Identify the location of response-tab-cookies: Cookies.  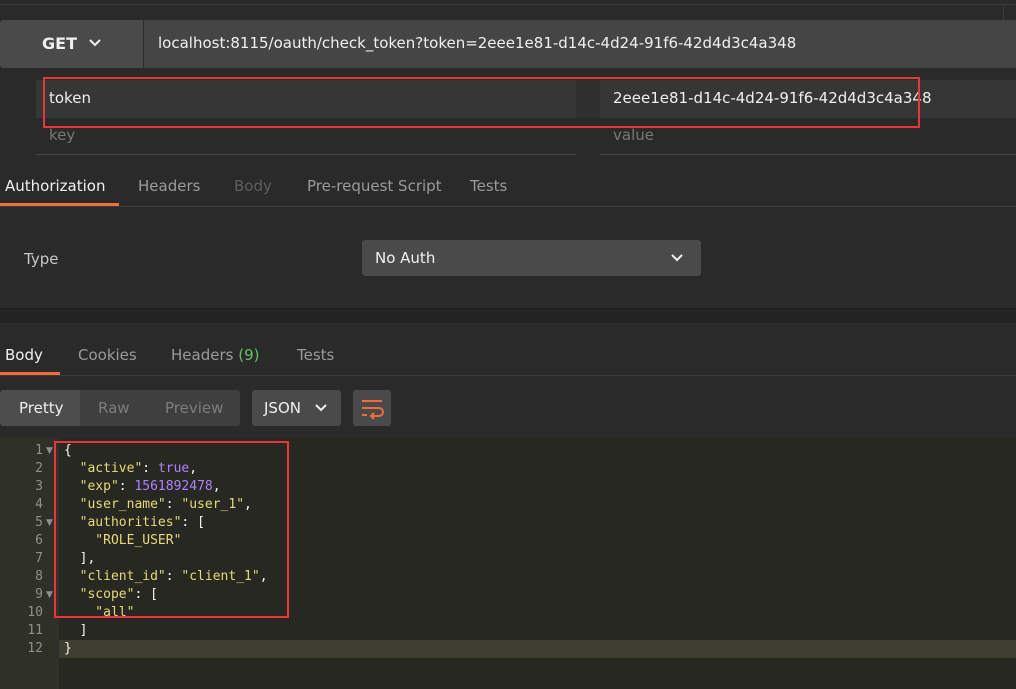
(107, 355).